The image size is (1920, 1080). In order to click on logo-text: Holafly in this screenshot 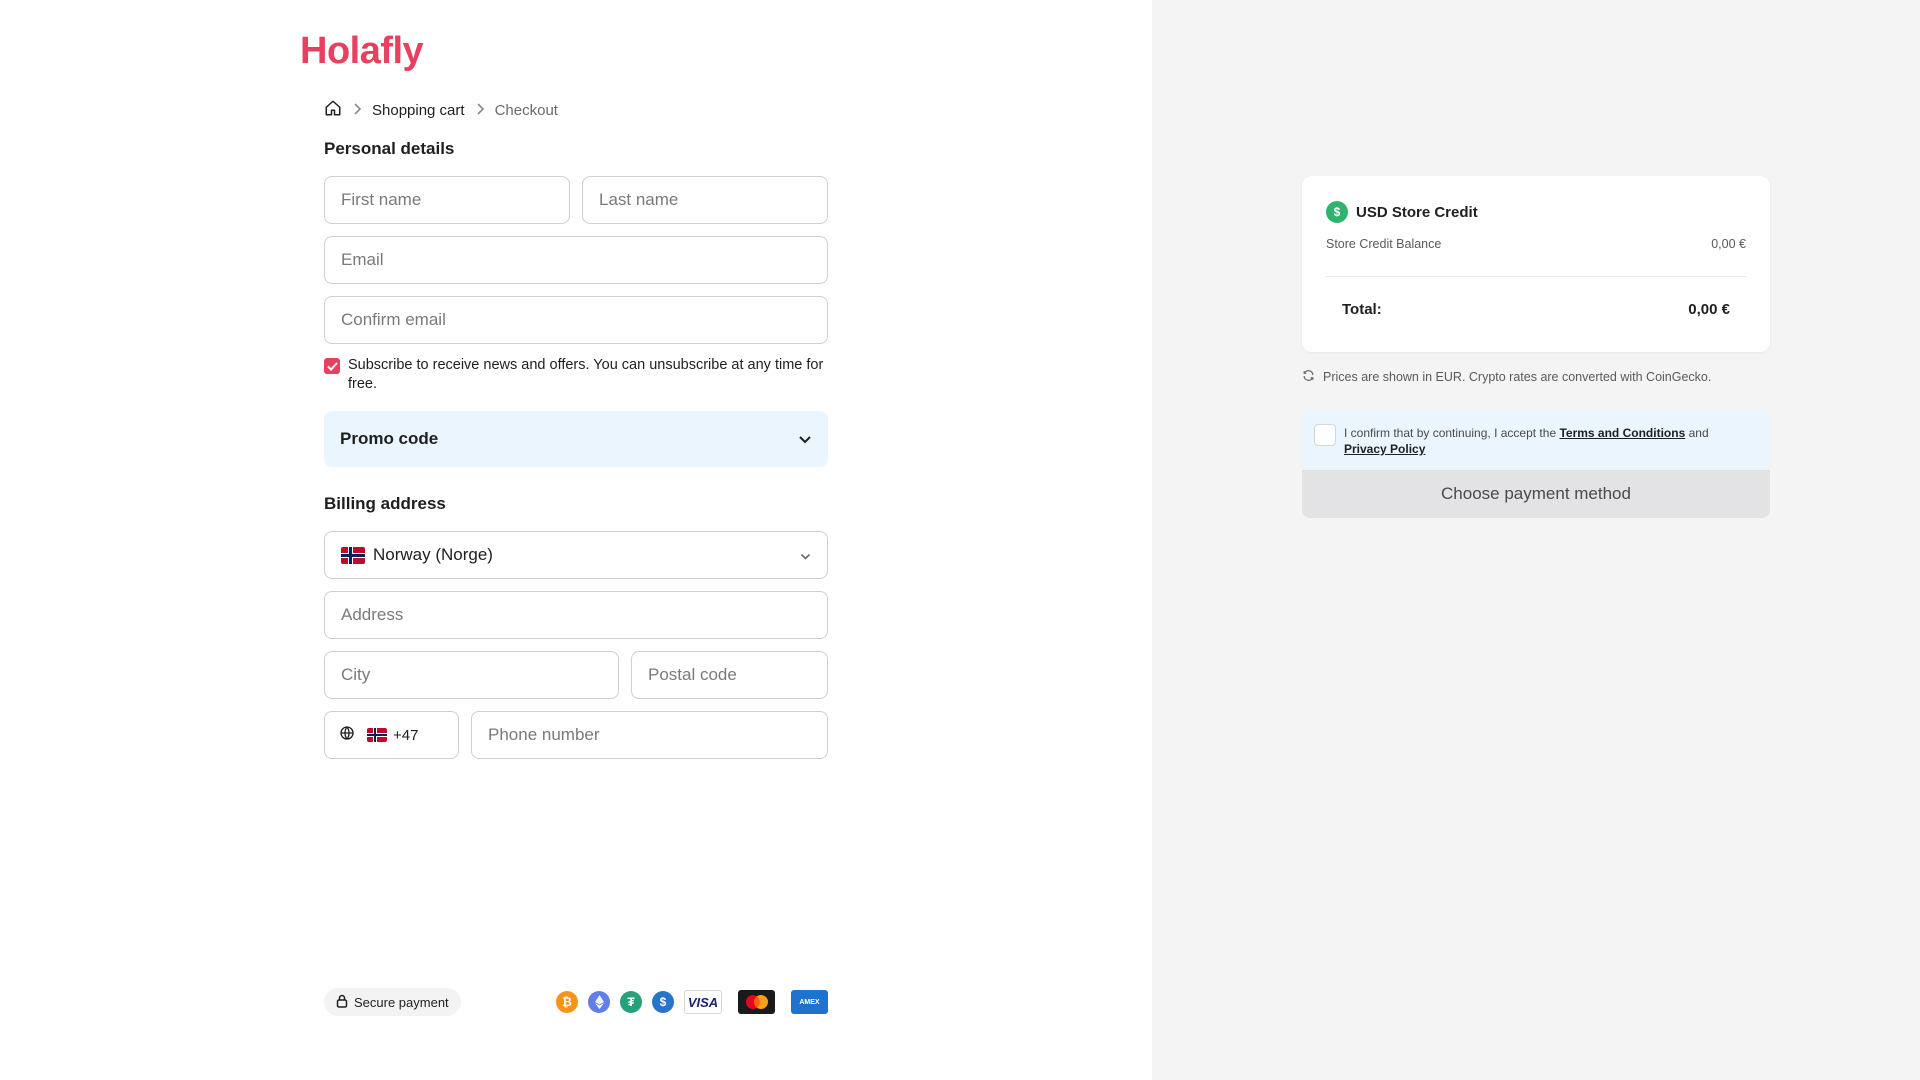, I will do `click(362, 51)`.